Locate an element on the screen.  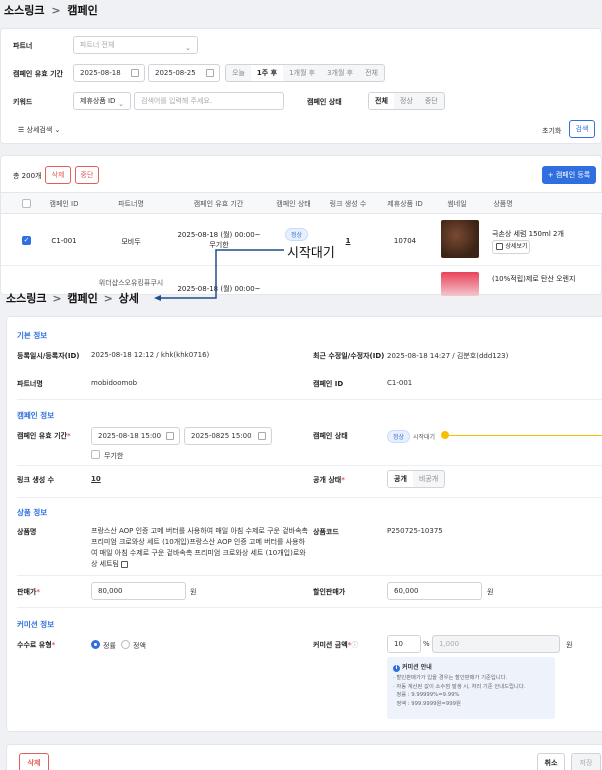
status-marker-line is located at coordinates (525, 435).